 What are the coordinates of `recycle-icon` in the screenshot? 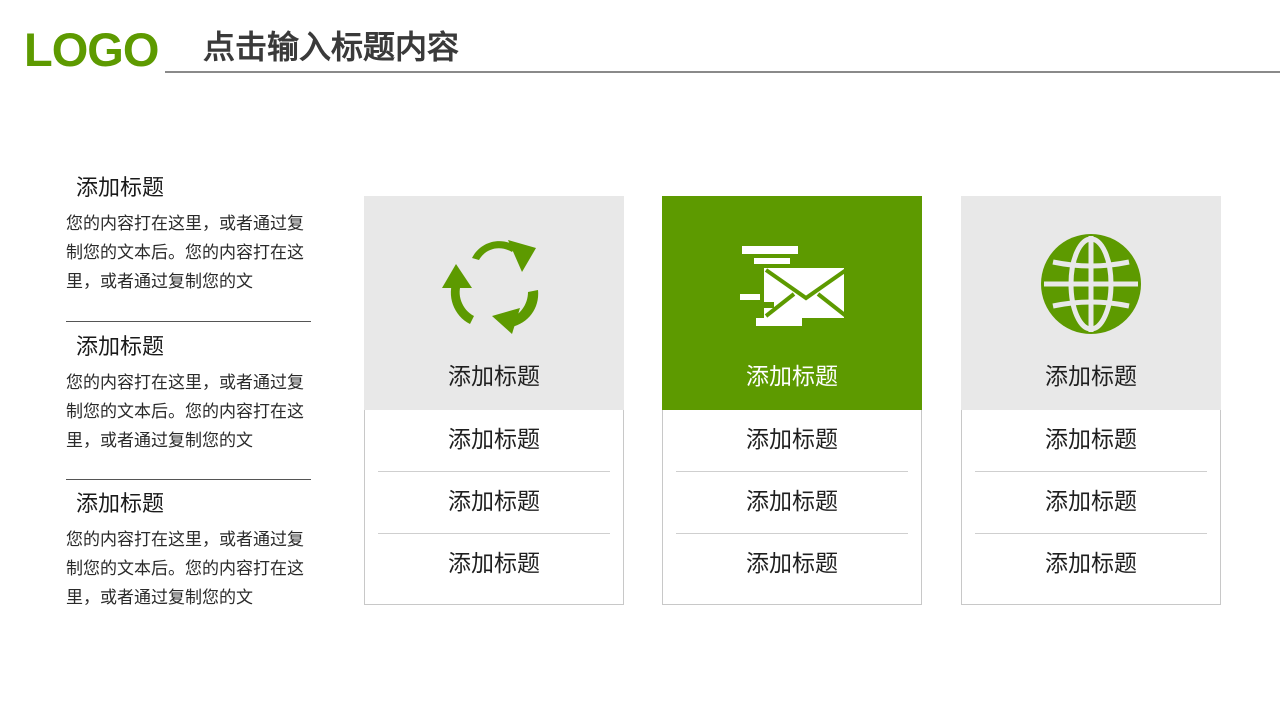 It's located at (490, 287).